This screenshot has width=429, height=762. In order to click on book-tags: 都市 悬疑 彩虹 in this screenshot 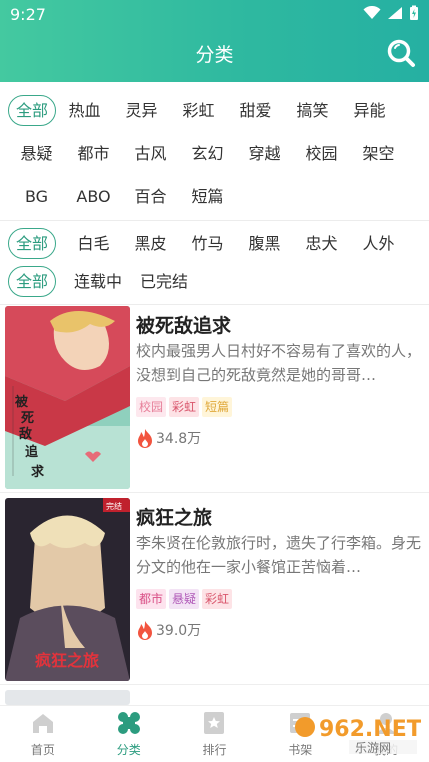, I will do `click(184, 599)`.